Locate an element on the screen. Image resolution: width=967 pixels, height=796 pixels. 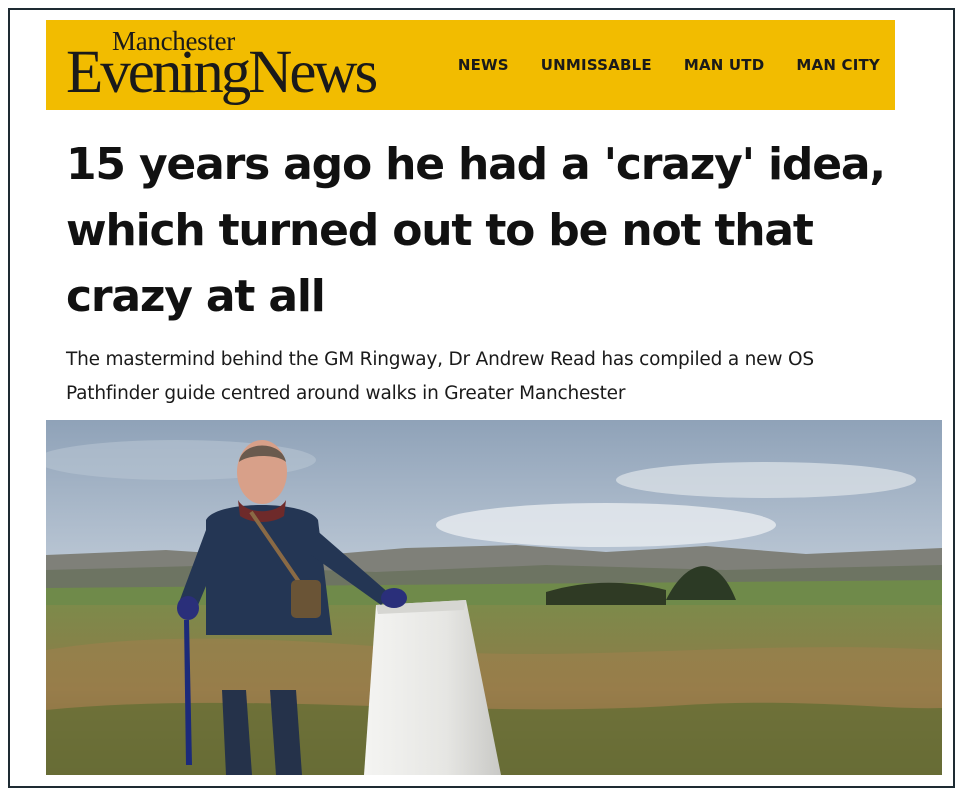
nav-item-news: NEWS is located at coordinates (483, 65).